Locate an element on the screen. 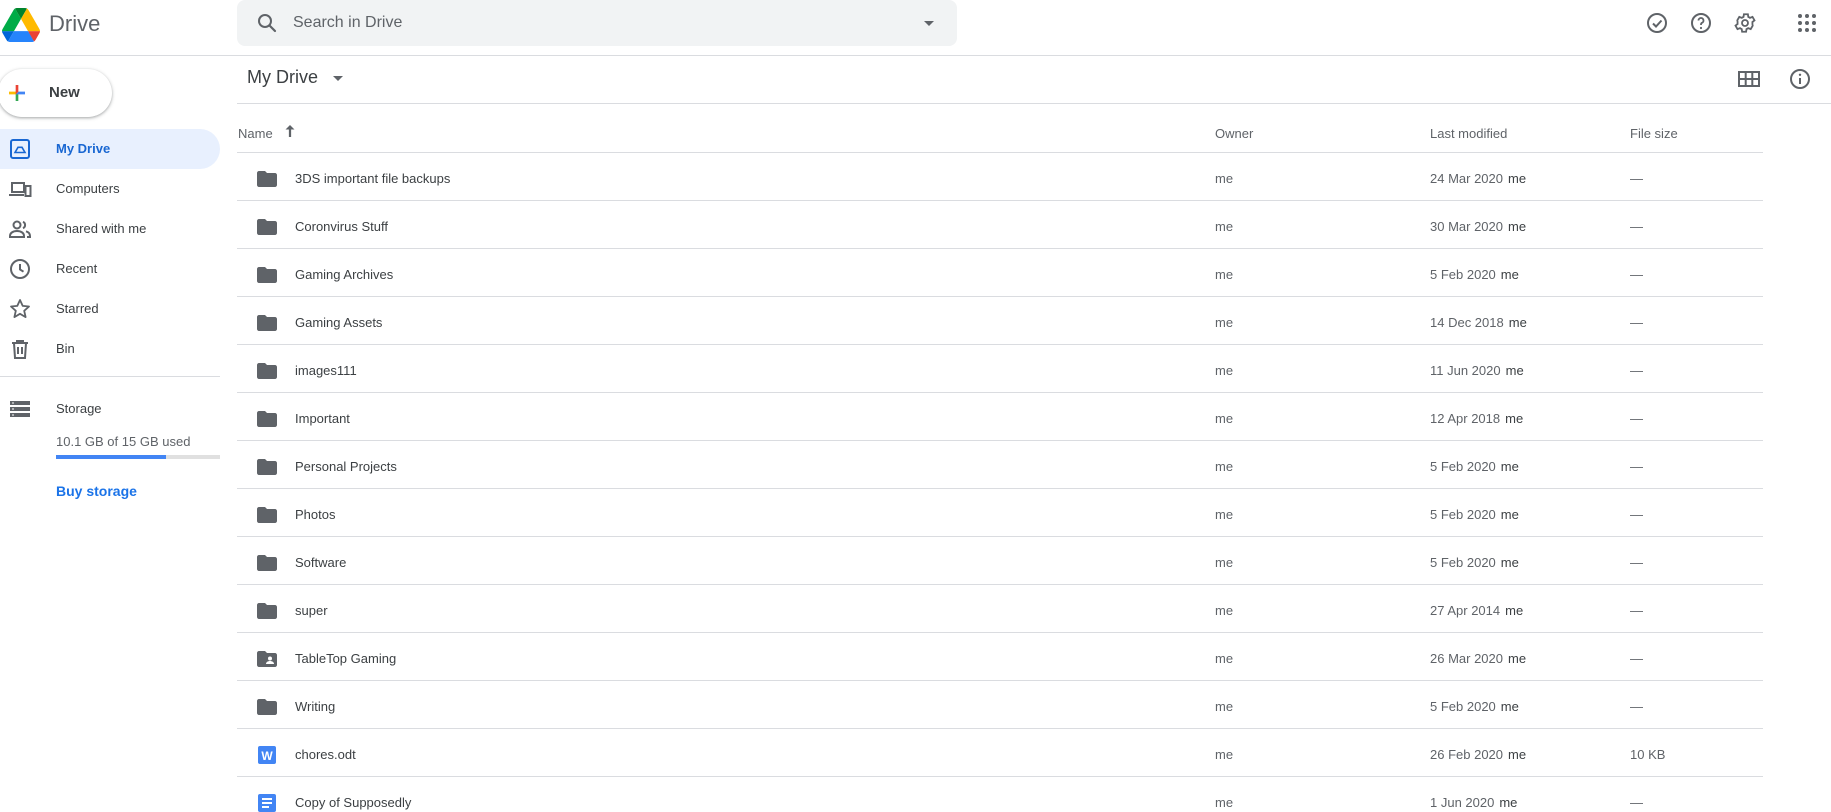  file-name: Copy of Supposedly is located at coordinates (353, 802).